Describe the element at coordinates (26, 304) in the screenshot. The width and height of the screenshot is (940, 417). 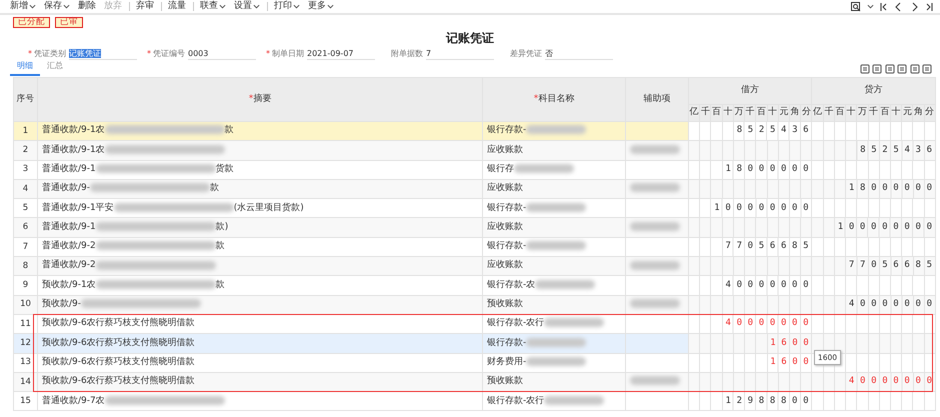
I see `row-number: 10` at that location.